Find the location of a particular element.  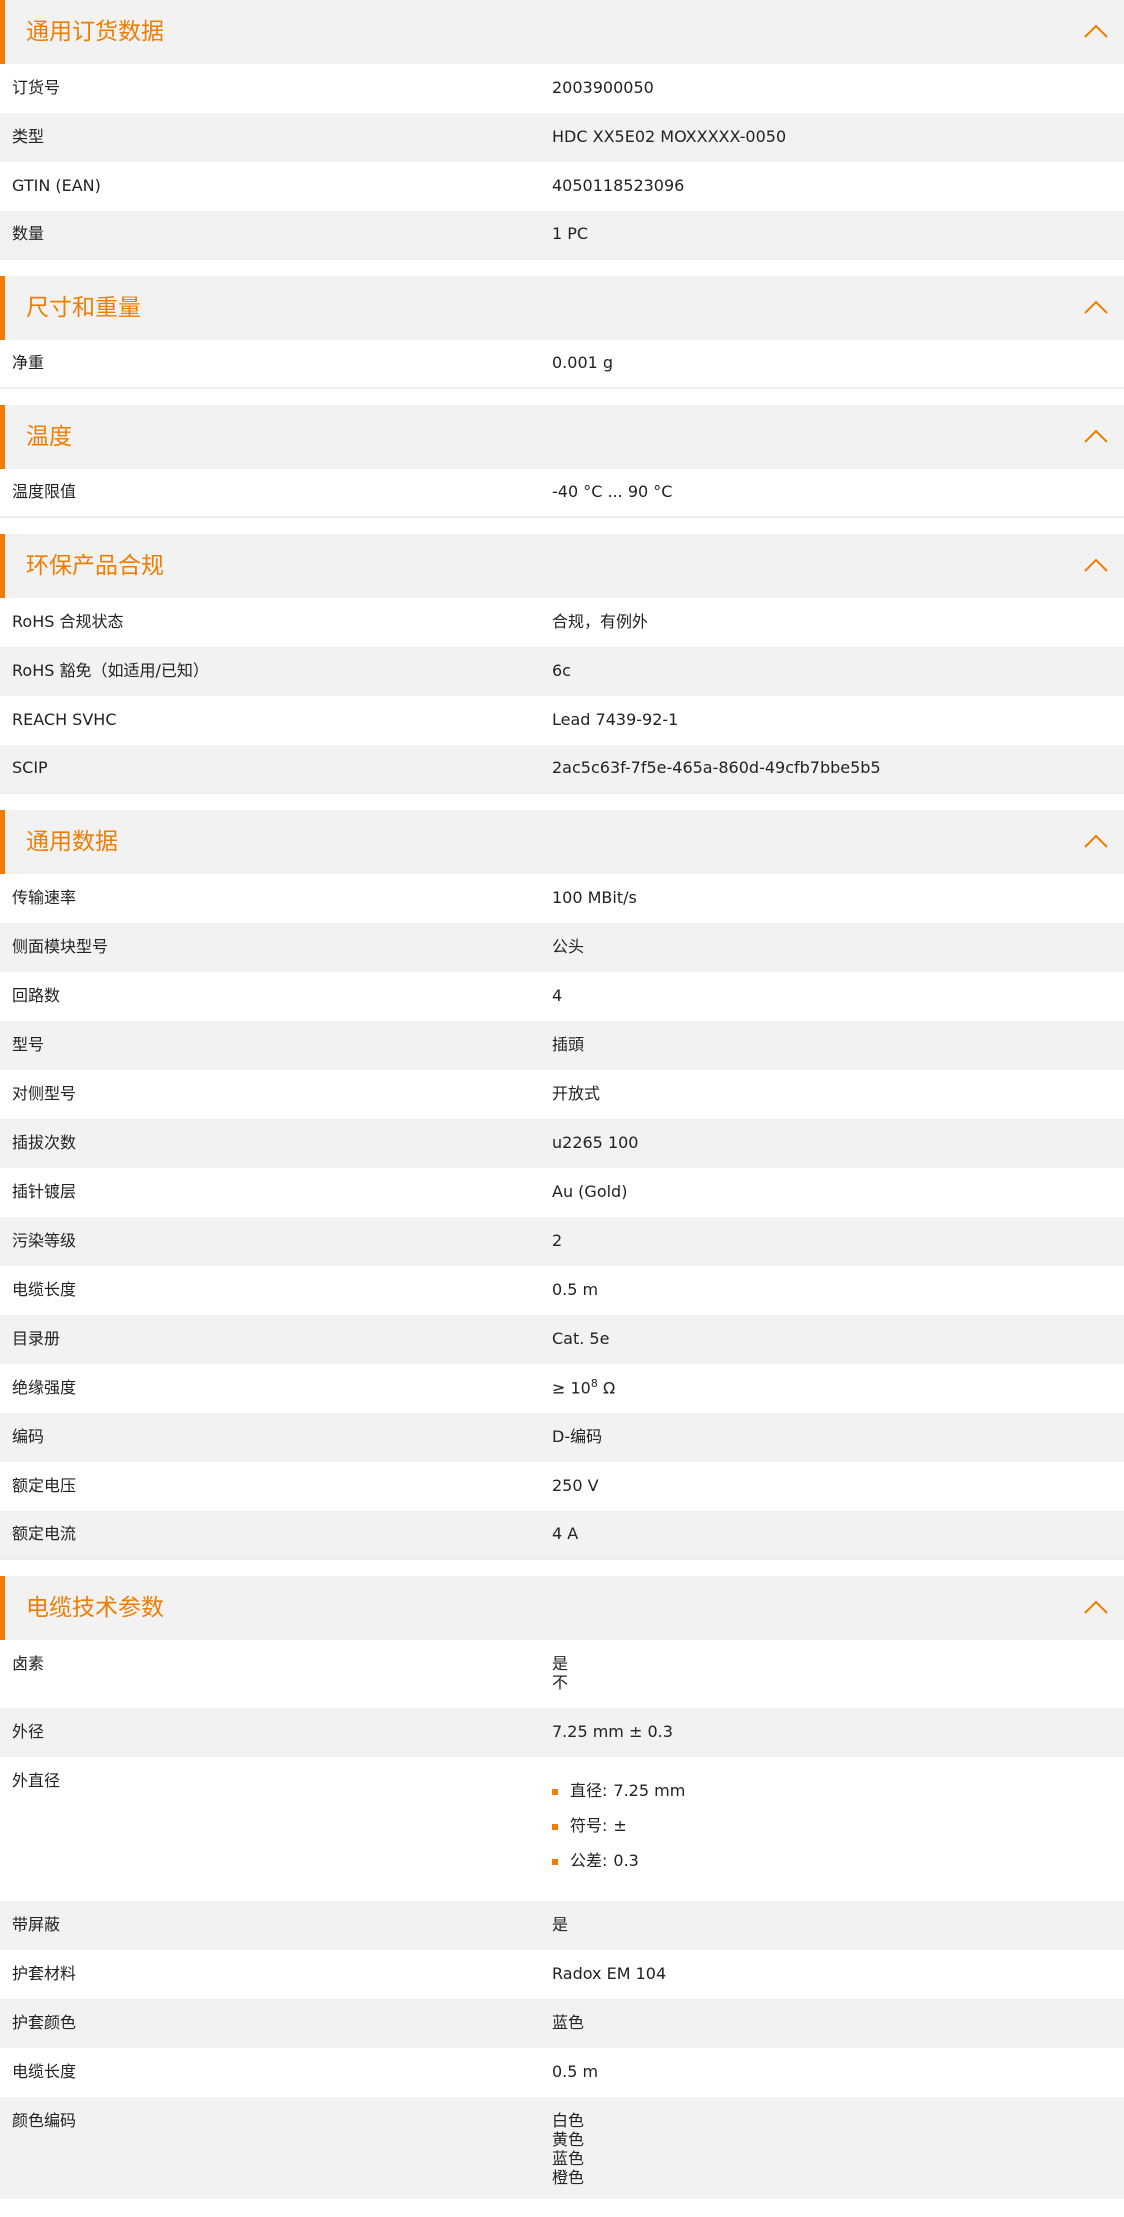

row-value: 1 PC is located at coordinates (570, 234).